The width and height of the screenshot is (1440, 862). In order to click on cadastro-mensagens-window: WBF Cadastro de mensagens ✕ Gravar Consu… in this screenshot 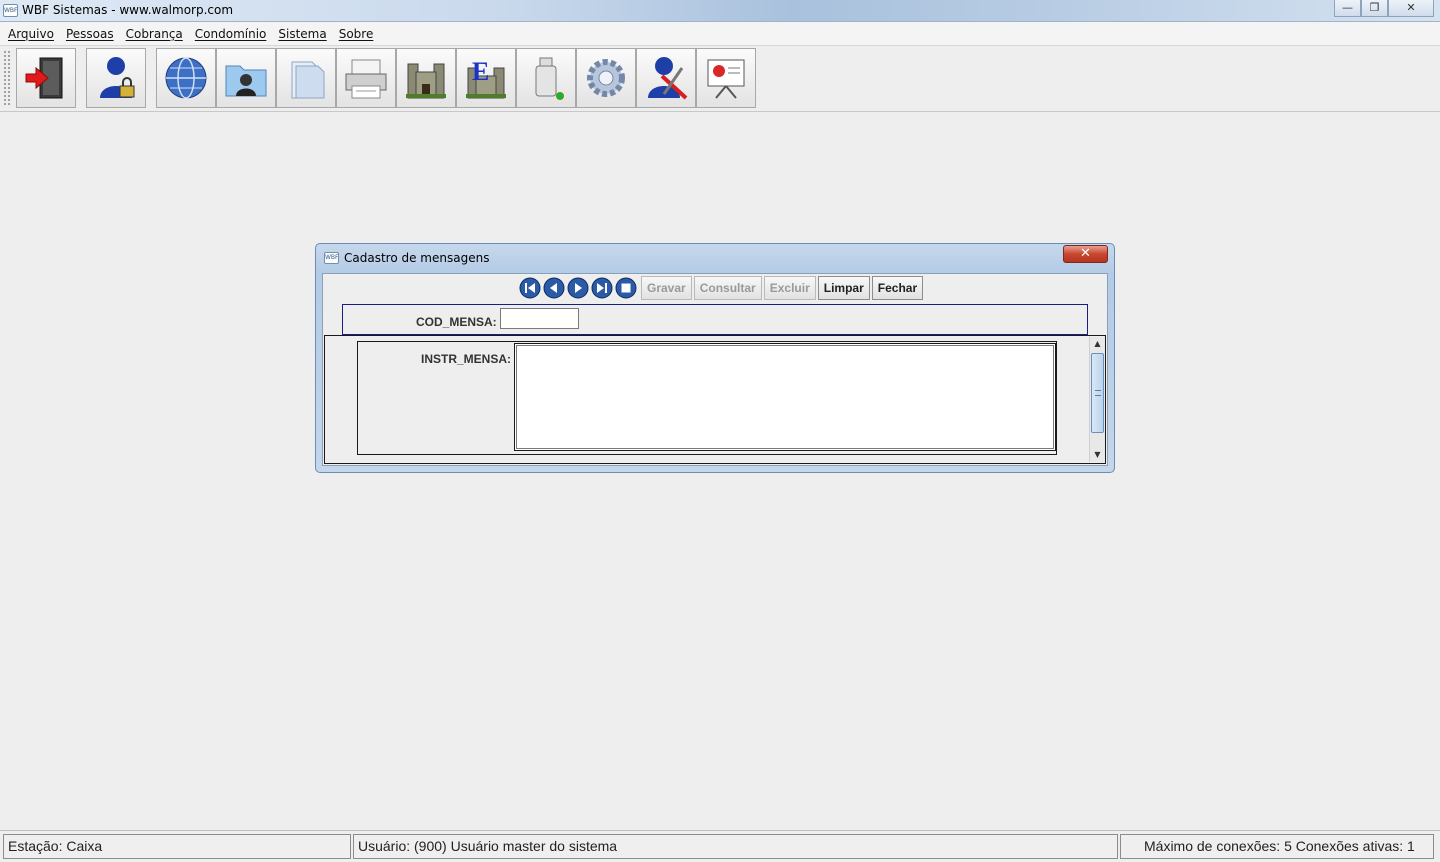, I will do `click(715, 358)`.